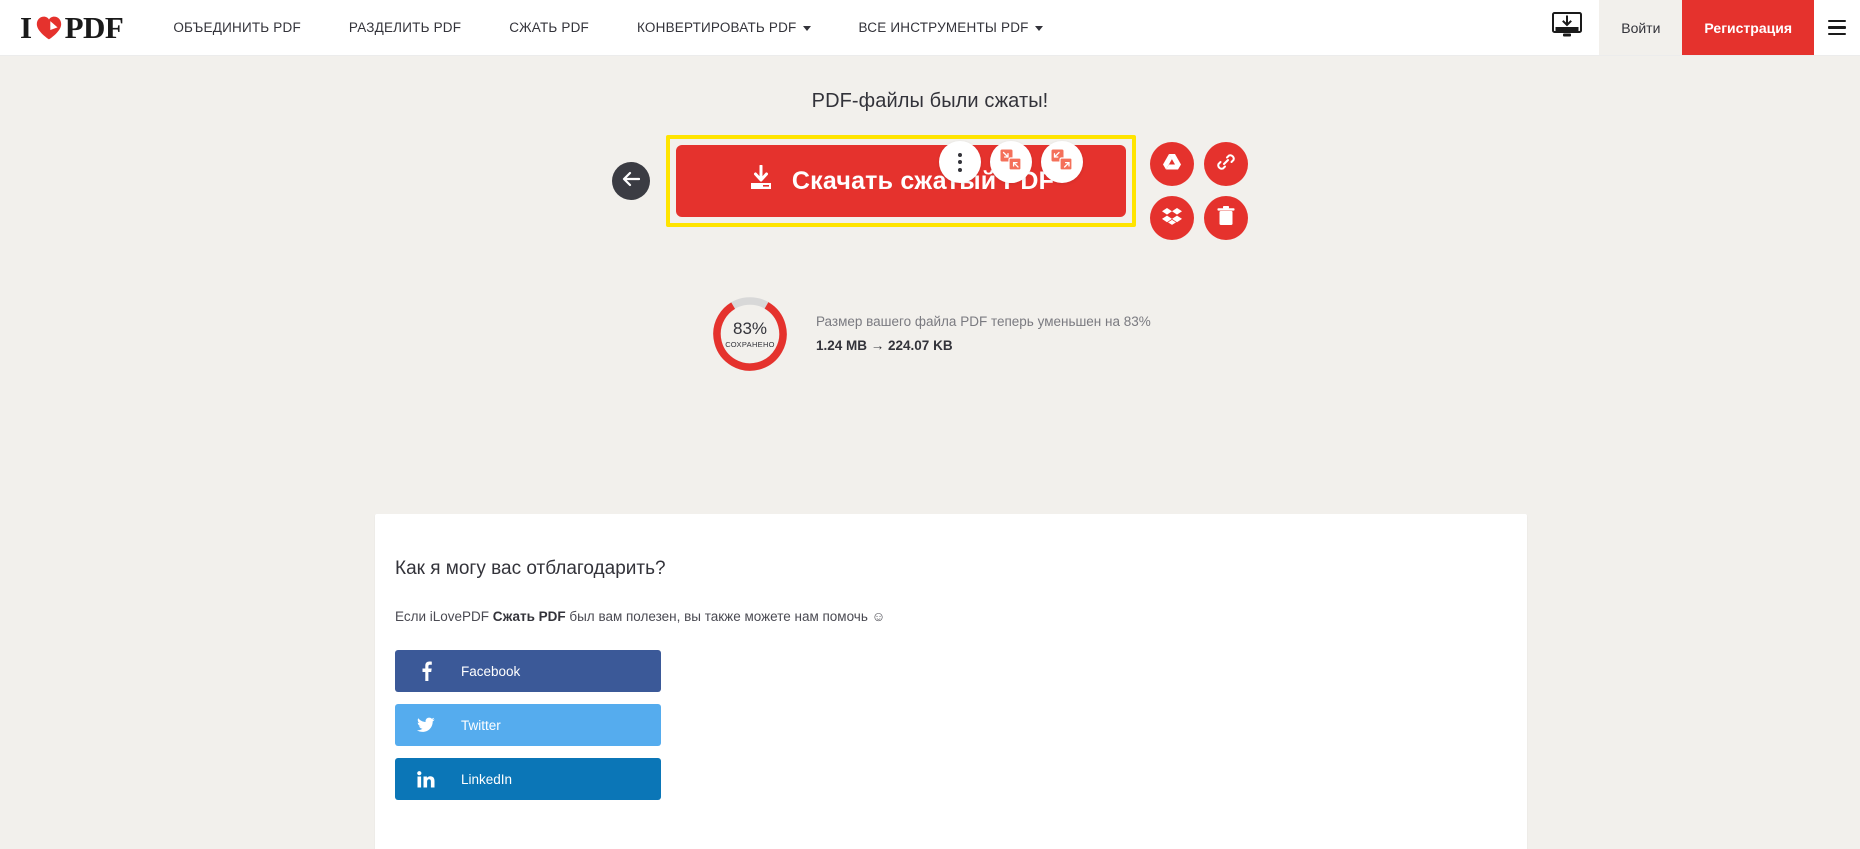 The height and width of the screenshot is (849, 1860). I want to click on download-section: Скачать сжатый PDF, so click(930, 187).